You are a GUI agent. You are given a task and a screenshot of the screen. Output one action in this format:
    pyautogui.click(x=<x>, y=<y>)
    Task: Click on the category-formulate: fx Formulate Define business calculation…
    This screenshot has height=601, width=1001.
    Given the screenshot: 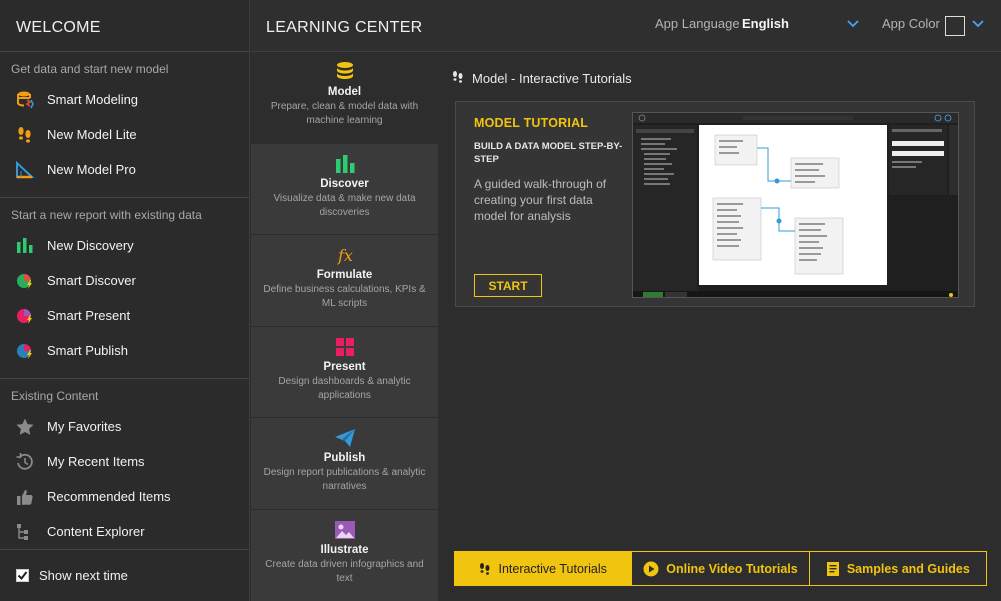 What is the action you would take?
    pyautogui.click(x=344, y=281)
    